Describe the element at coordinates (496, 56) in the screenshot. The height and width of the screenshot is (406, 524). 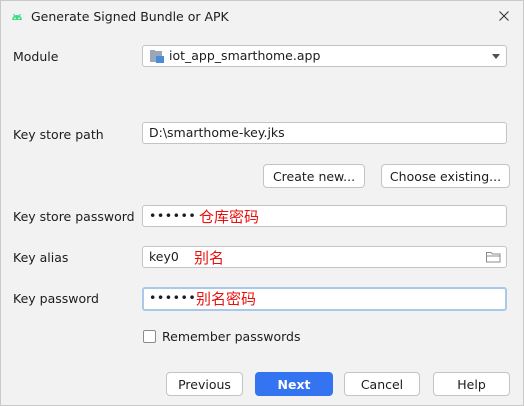
I see `chevron-down-icon` at that location.